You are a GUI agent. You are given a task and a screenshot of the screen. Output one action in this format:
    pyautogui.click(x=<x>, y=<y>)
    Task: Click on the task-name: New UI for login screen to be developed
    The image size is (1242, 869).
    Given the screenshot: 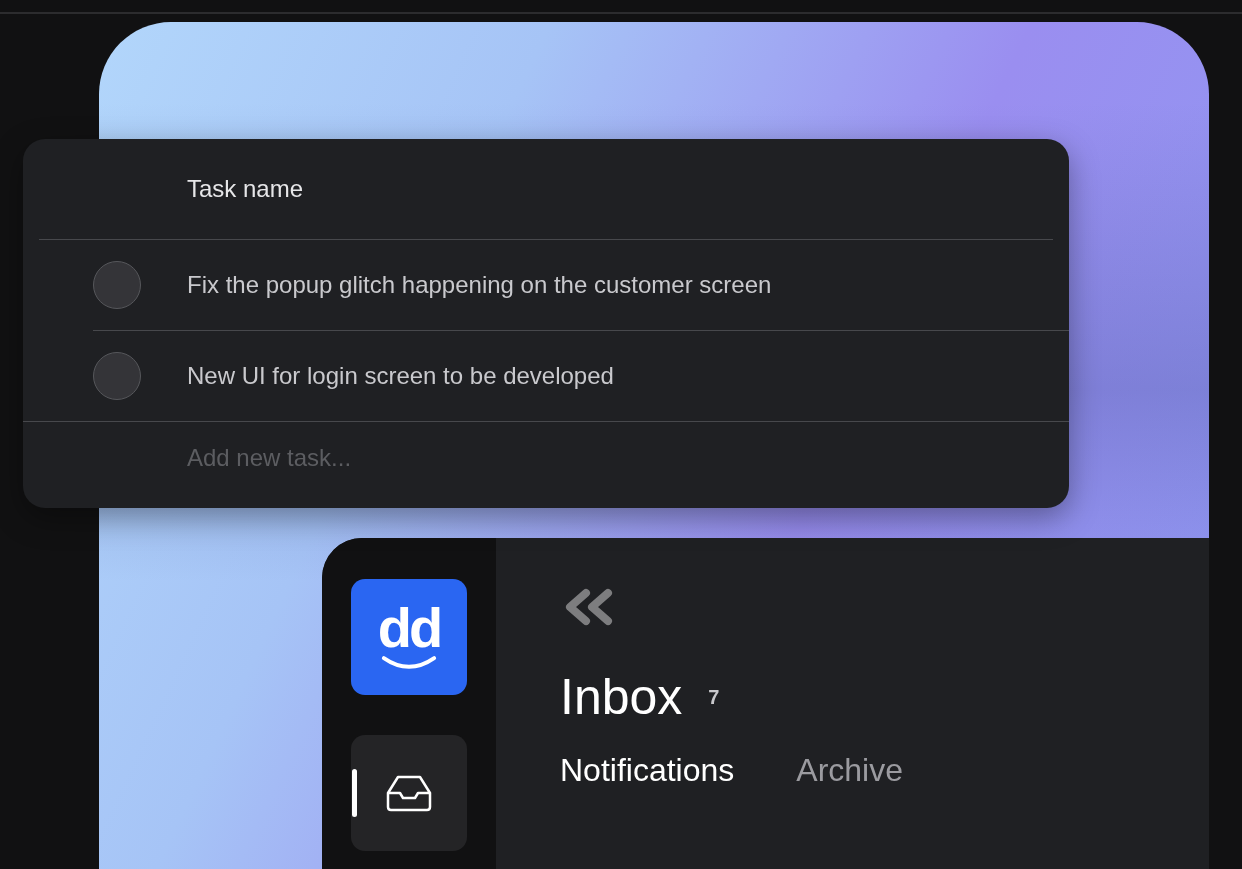 What is the action you would take?
    pyautogui.click(x=400, y=376)
    